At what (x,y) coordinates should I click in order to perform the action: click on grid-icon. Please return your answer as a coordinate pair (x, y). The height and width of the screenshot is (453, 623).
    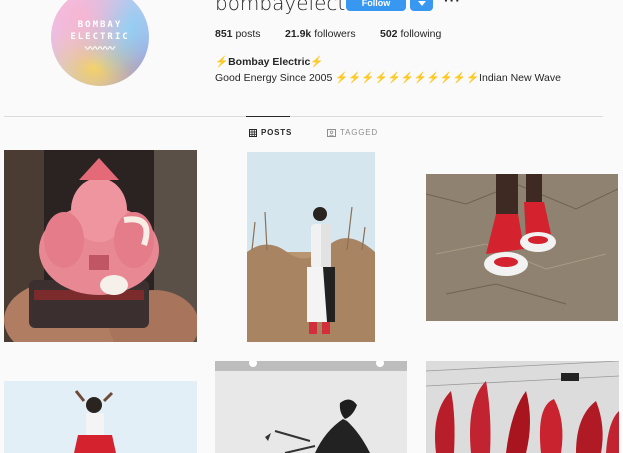
    Looking at the image, I should click on (253, 132).